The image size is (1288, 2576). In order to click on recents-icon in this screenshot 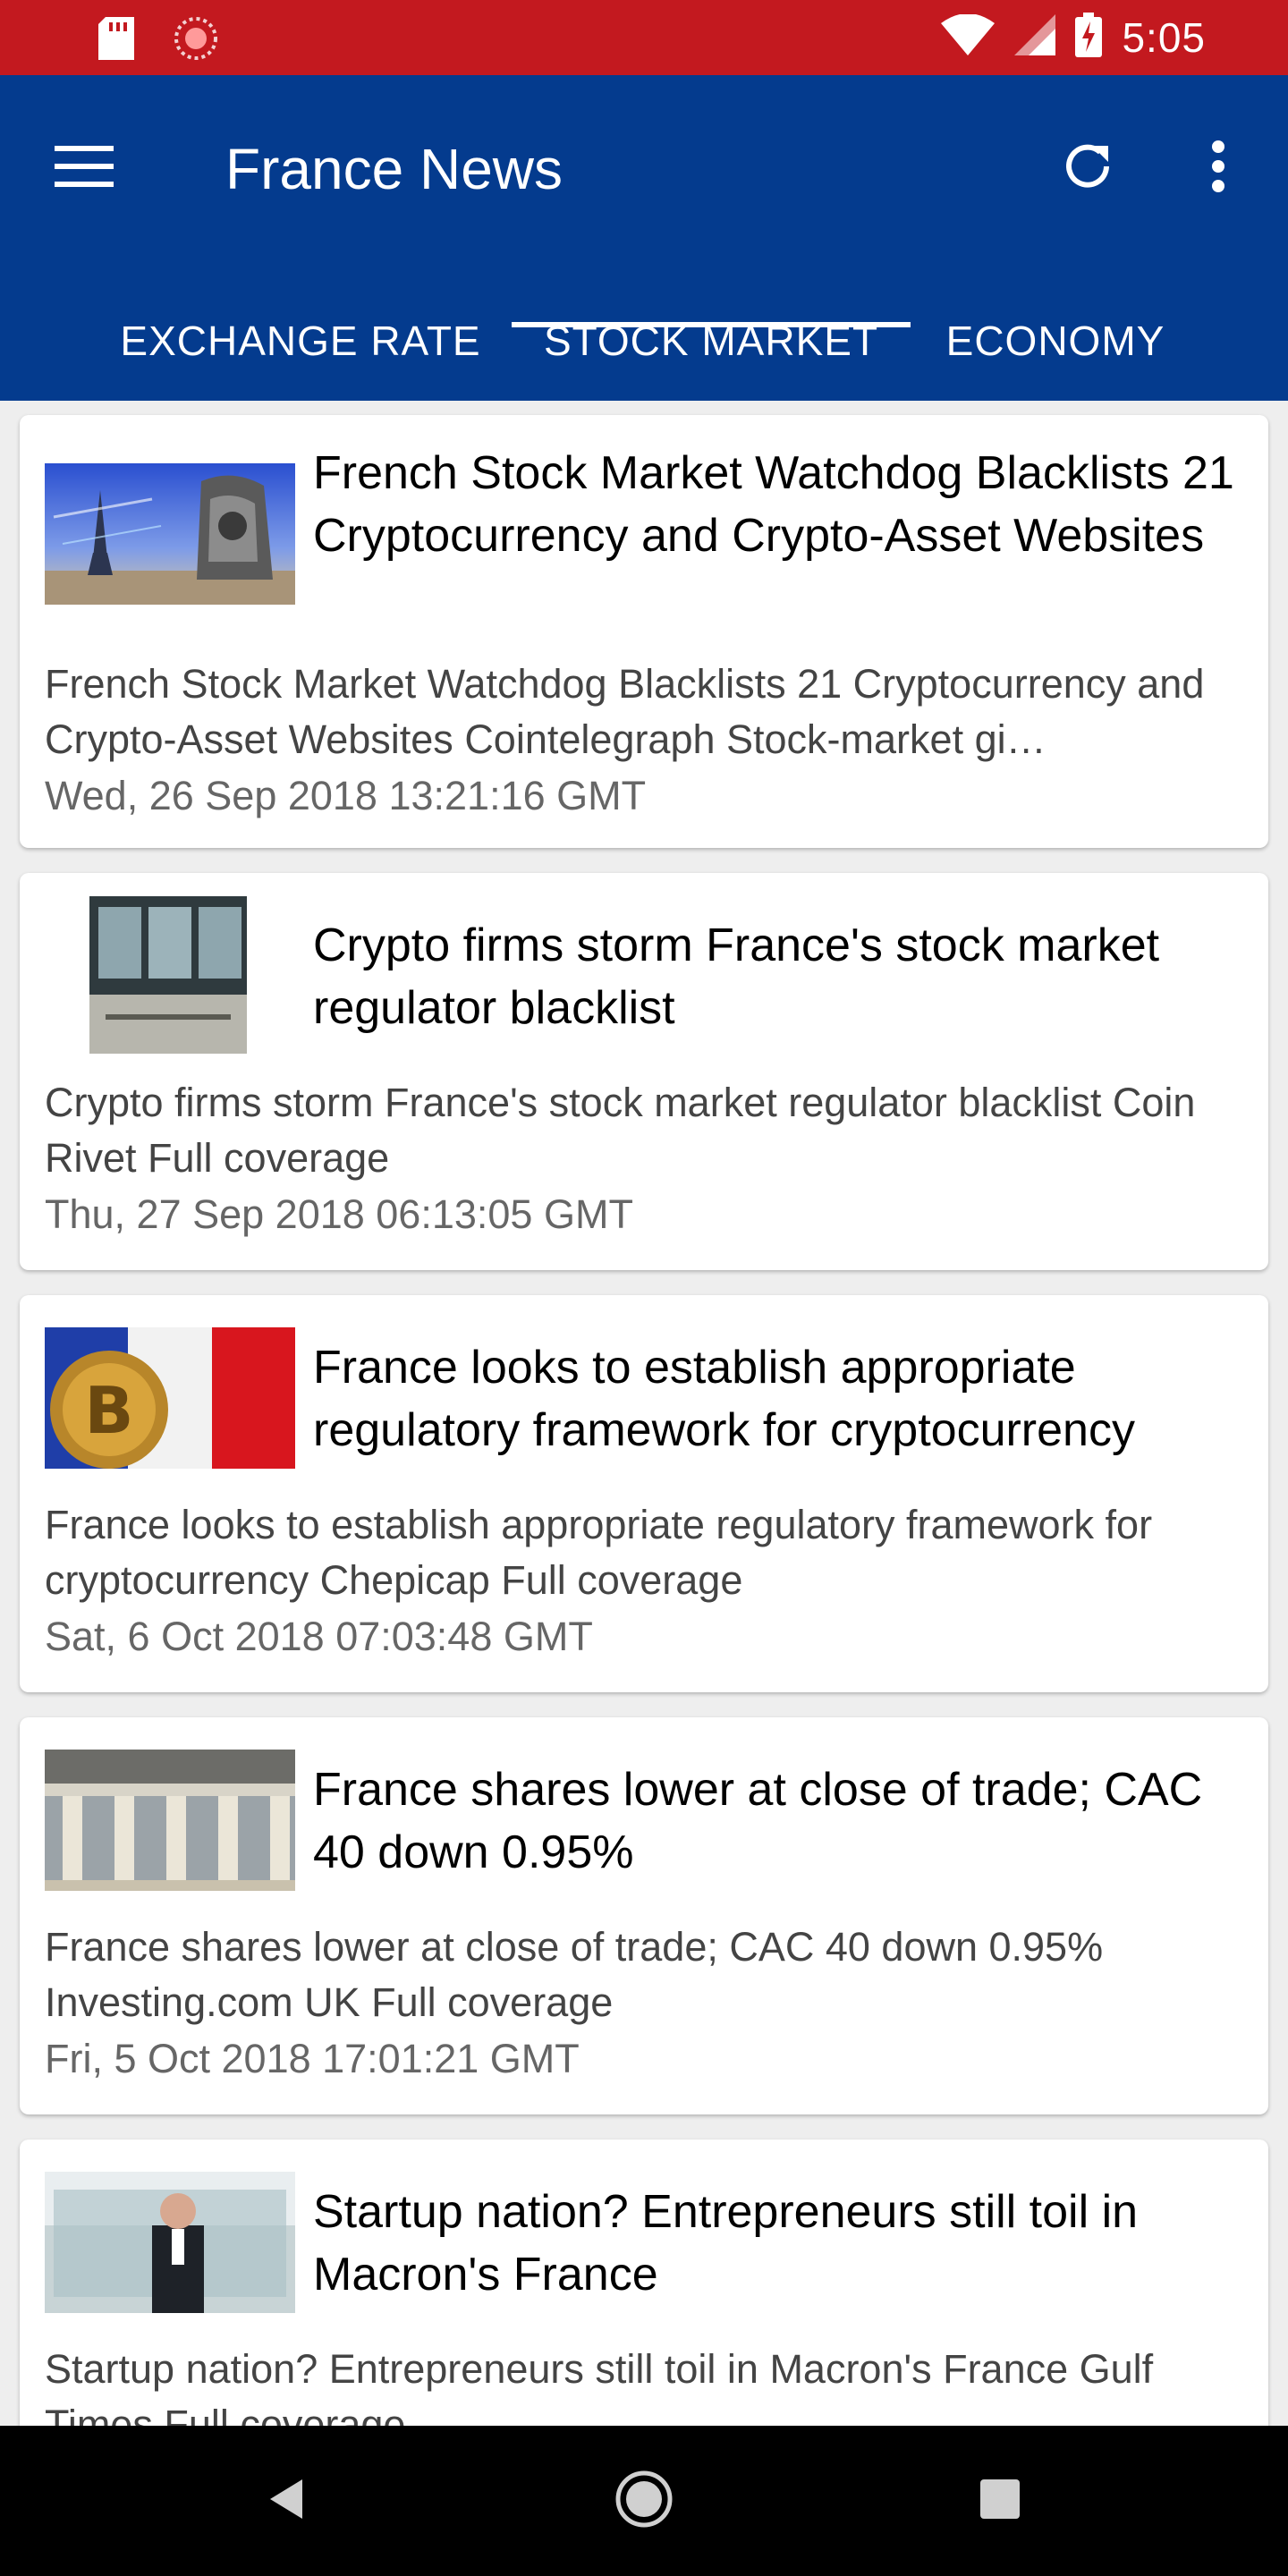, I will do `click(1000, 2501)`.